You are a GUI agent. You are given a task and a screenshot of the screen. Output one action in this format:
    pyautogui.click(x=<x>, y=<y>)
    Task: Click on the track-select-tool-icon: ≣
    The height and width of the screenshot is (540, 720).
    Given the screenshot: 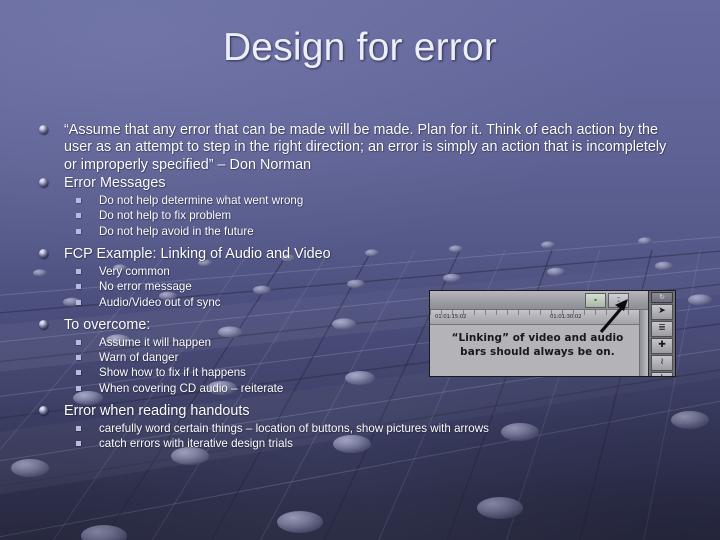 What is the action you would take?
    pyautogui.click(x=662, y=329)
    